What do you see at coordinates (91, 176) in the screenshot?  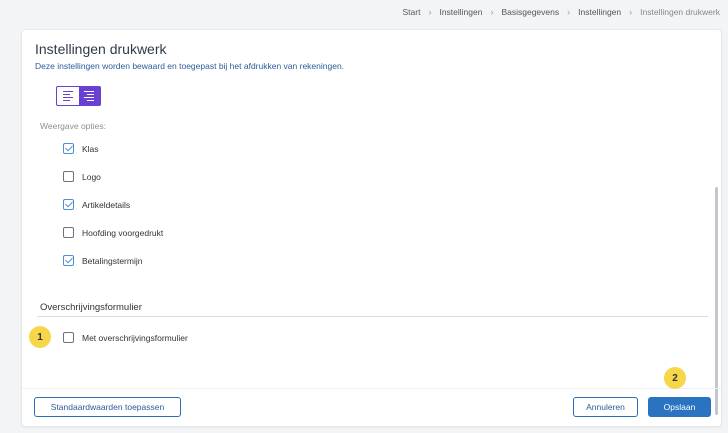 I see `checkbox-label: Logo` at bounding box center [91, 176].